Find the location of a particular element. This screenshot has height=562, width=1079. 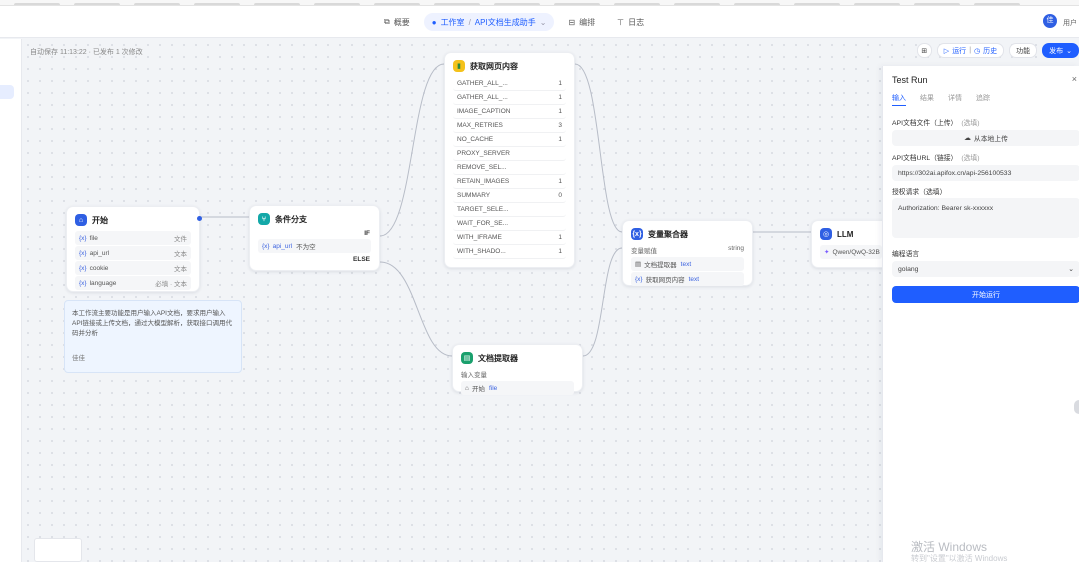

left-rail-active-item is located at coordinates (7, 92).